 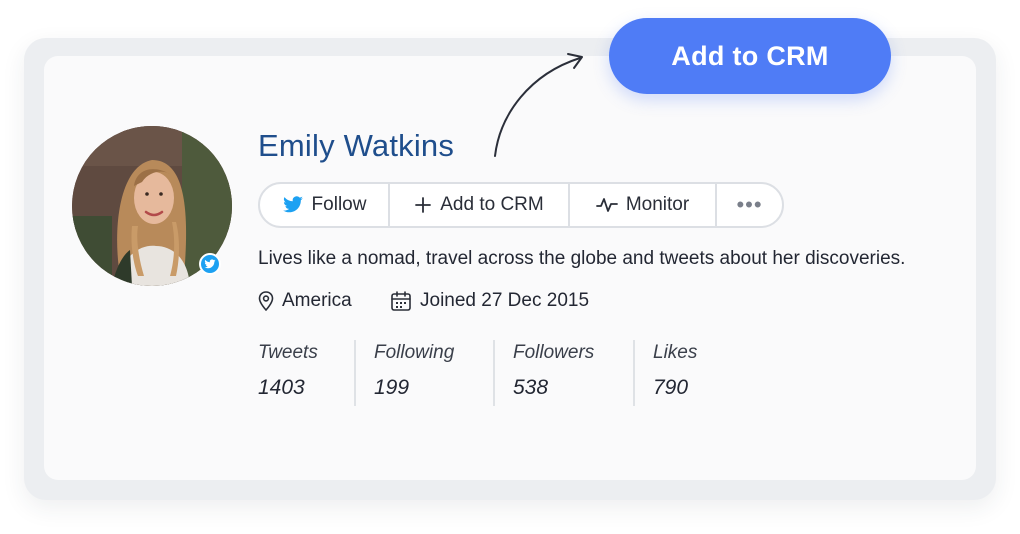 I want to click on stat-label: Tweets, so click(x=288, y=352).